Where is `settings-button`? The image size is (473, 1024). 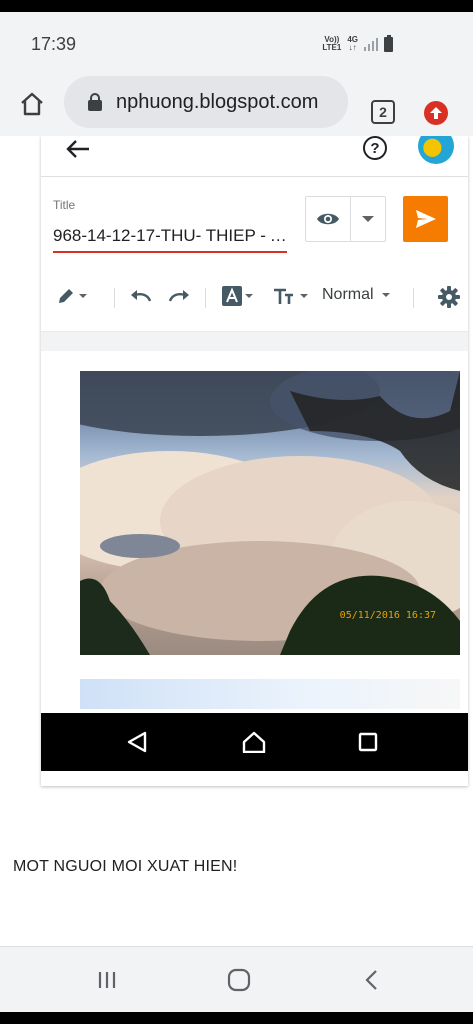
settings-button is located at coordinates (449, 297).